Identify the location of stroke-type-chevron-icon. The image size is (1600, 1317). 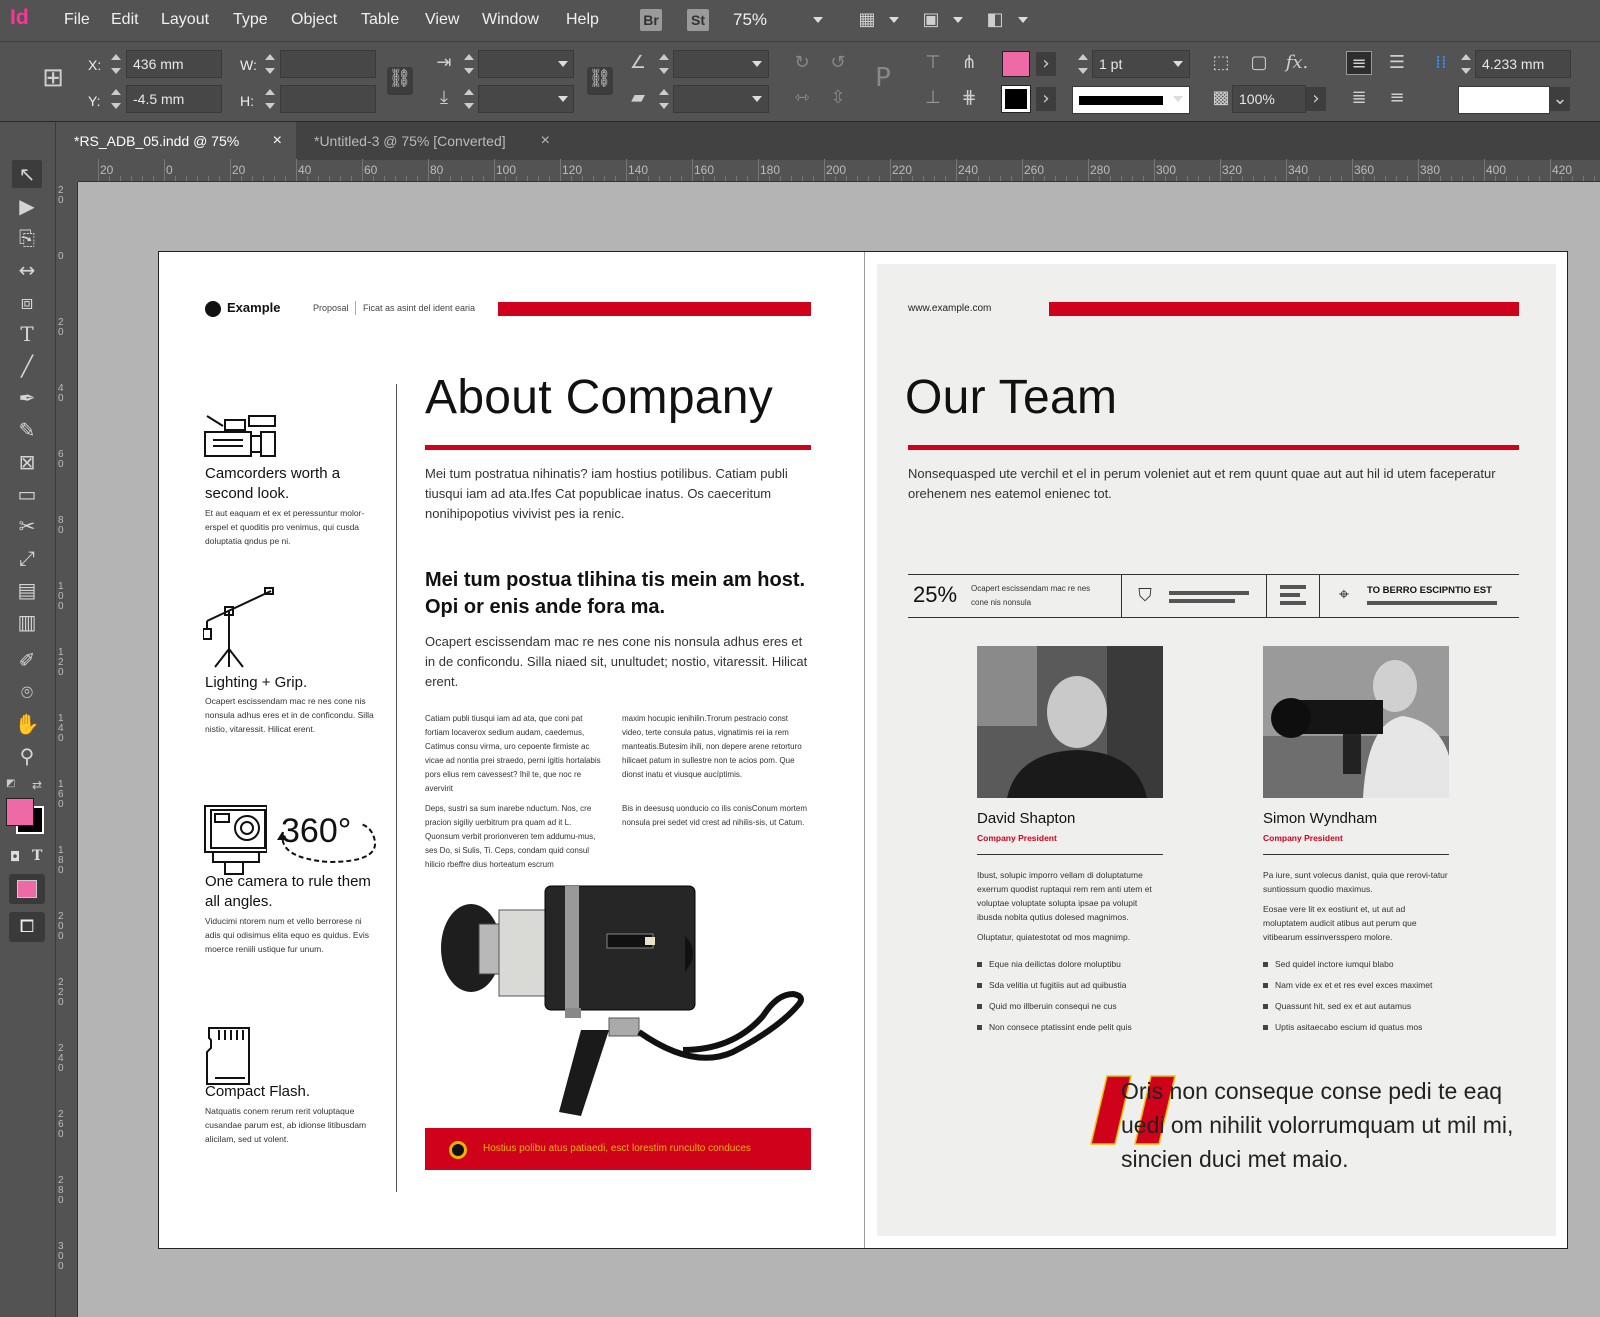
(1178, 99).